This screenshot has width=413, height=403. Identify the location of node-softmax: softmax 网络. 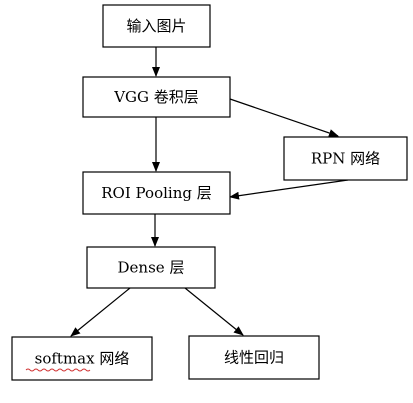
(82, 358).